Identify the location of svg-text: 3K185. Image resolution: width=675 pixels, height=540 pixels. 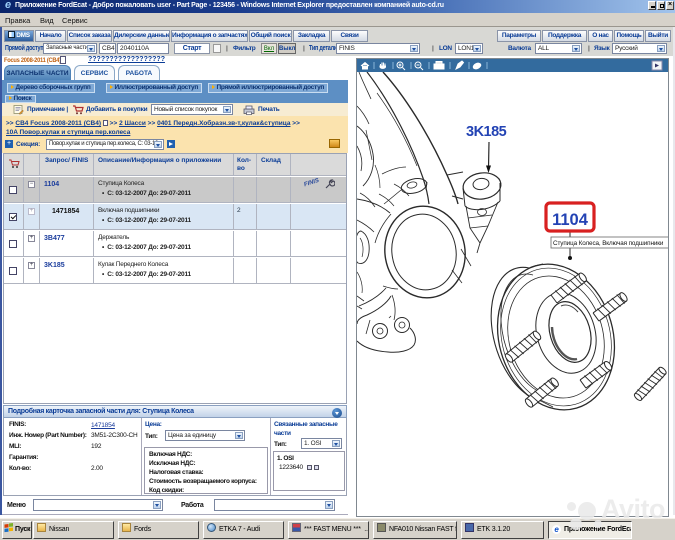
(486, 132).